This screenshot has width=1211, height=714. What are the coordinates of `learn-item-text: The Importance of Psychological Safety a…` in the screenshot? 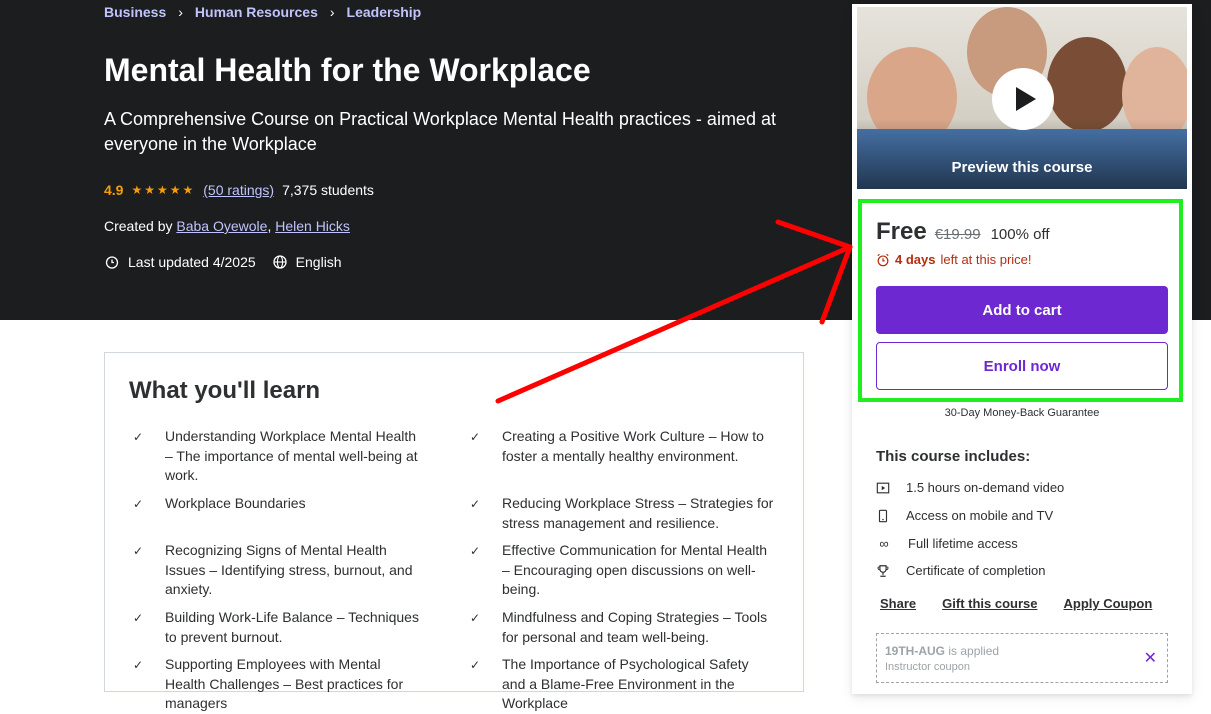 It's located at (625, 683).